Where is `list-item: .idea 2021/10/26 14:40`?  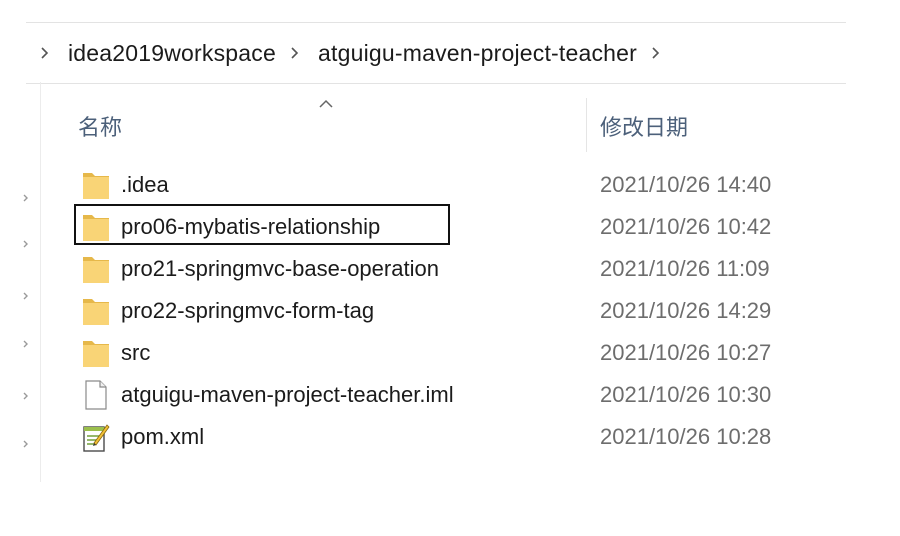
list-item: .idea 2021/10/26 14:40 is located at coordinates (450, 185).